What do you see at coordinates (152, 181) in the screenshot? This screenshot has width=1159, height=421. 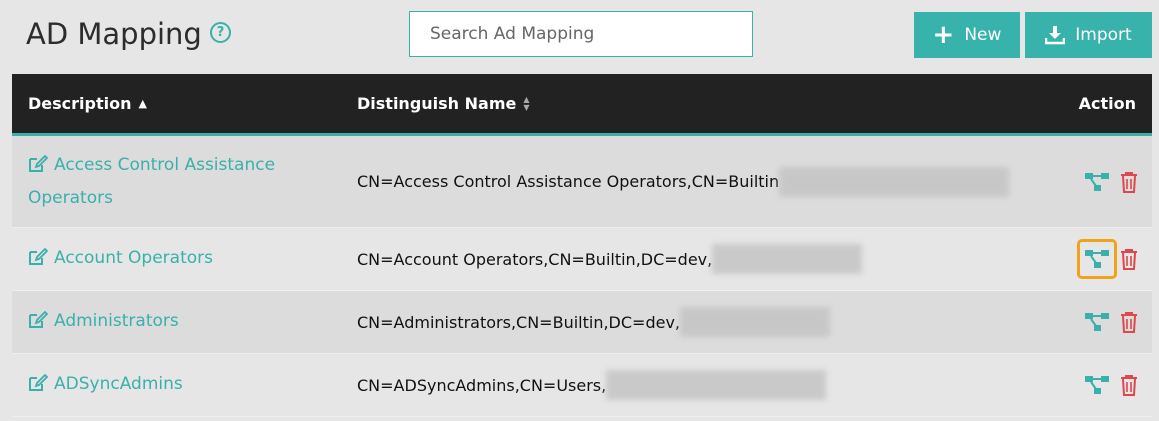 I see `description-text: Access Control Assistance Operators` at bounding box center [152, 181].